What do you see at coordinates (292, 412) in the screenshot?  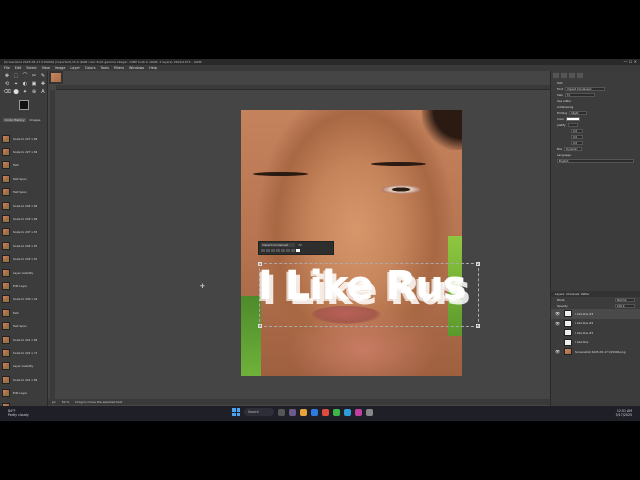 I see `gimp-app-icon` at bounding box center [292, 412].